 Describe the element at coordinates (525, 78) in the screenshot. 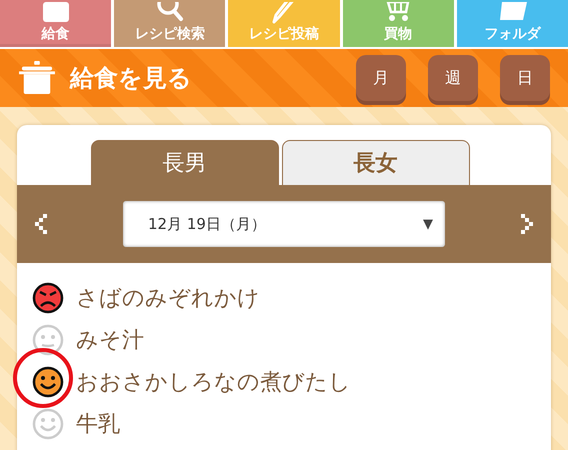

I see `view-button: 日` at that location.